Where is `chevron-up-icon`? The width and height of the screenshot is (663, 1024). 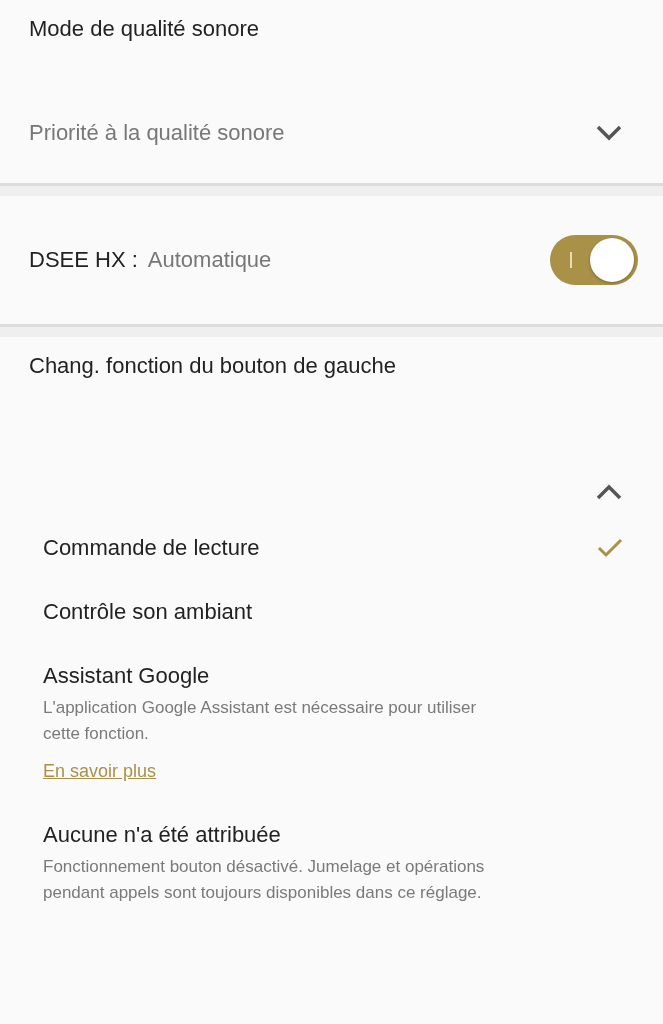
chevron-up-icon is located at coordinates (609, 492).